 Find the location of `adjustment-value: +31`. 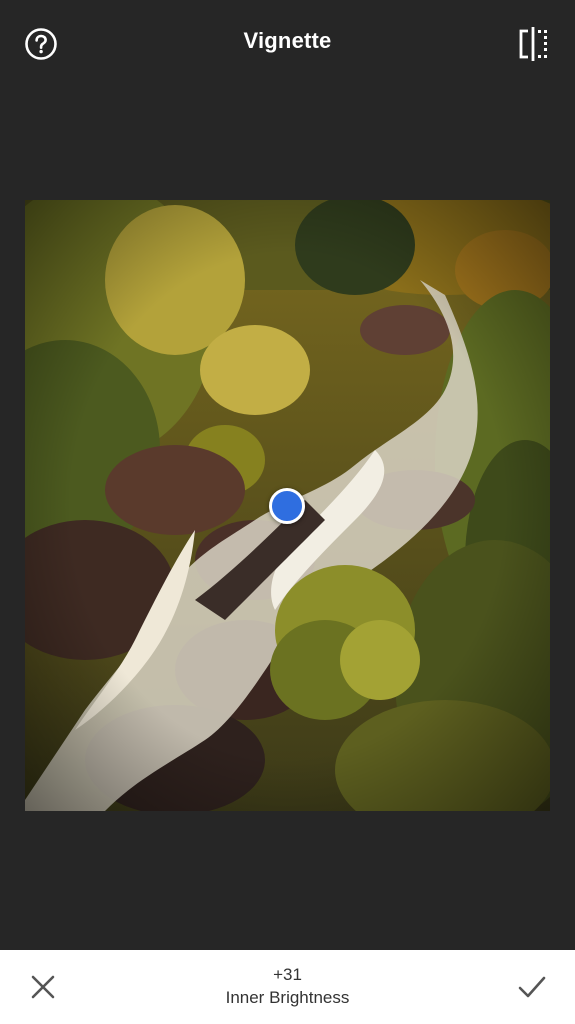

adjustment-value: +31 is located at coordinates (287, 974).